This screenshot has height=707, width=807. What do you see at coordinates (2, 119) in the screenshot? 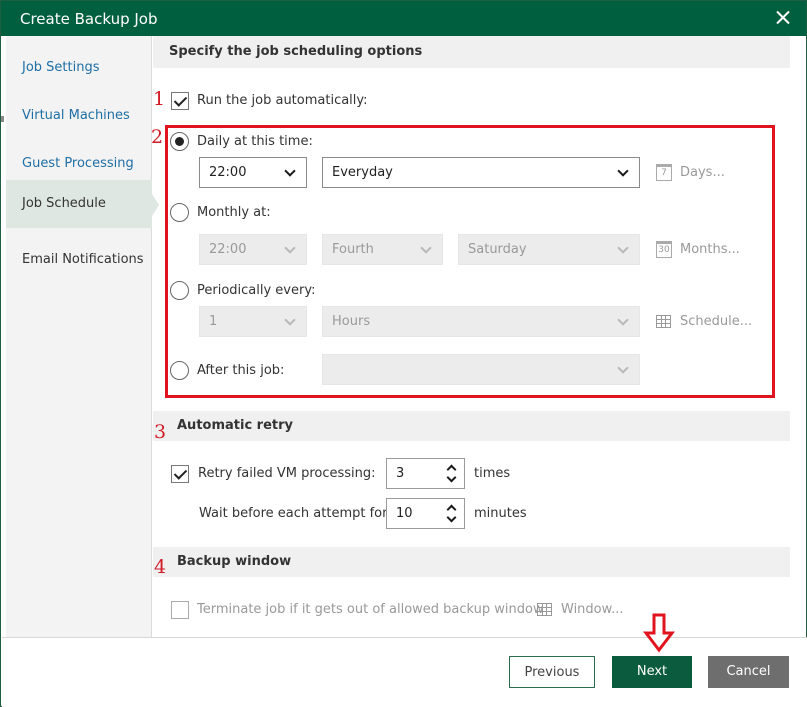
I see `edge-mark` at bounding box center [2, 119].